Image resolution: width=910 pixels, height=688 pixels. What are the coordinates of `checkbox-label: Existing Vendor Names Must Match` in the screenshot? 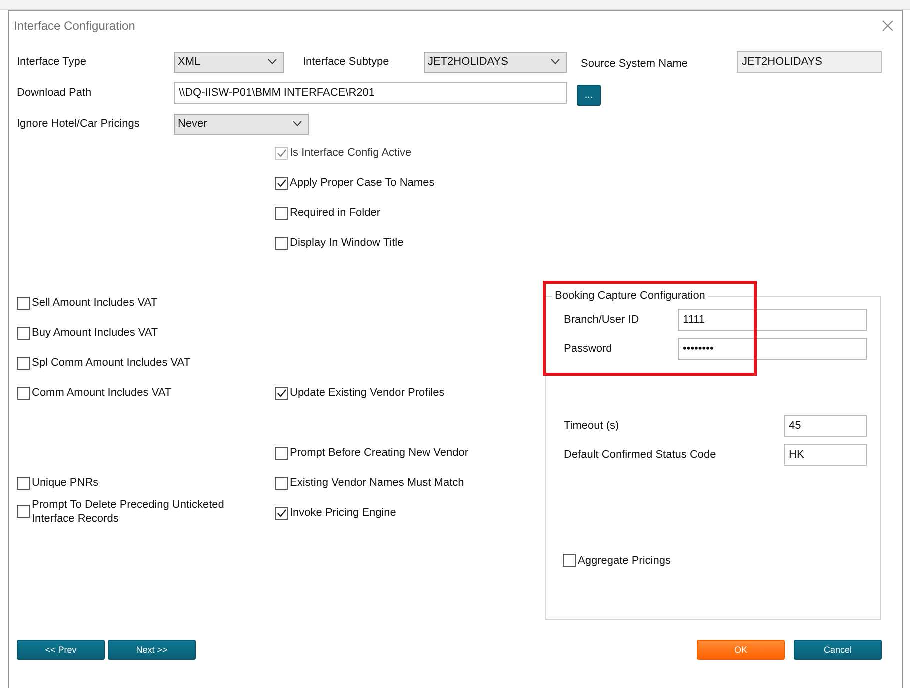 It's located at (377, 483).